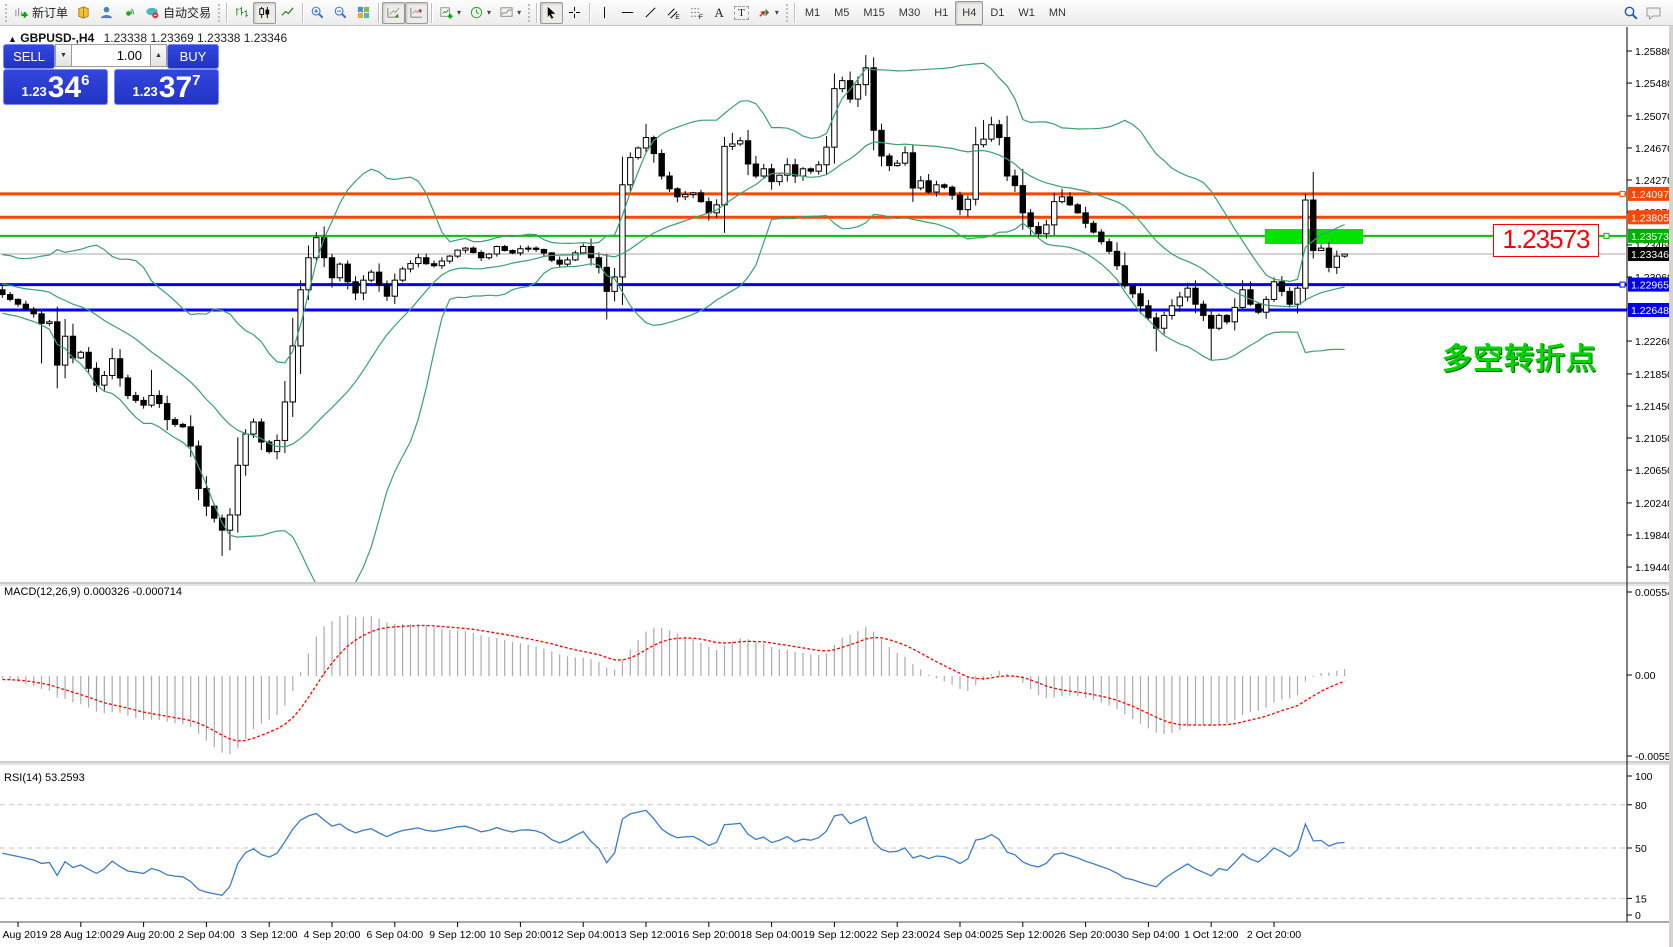  I want to click on zoom-out-icon, so click(340, 12).